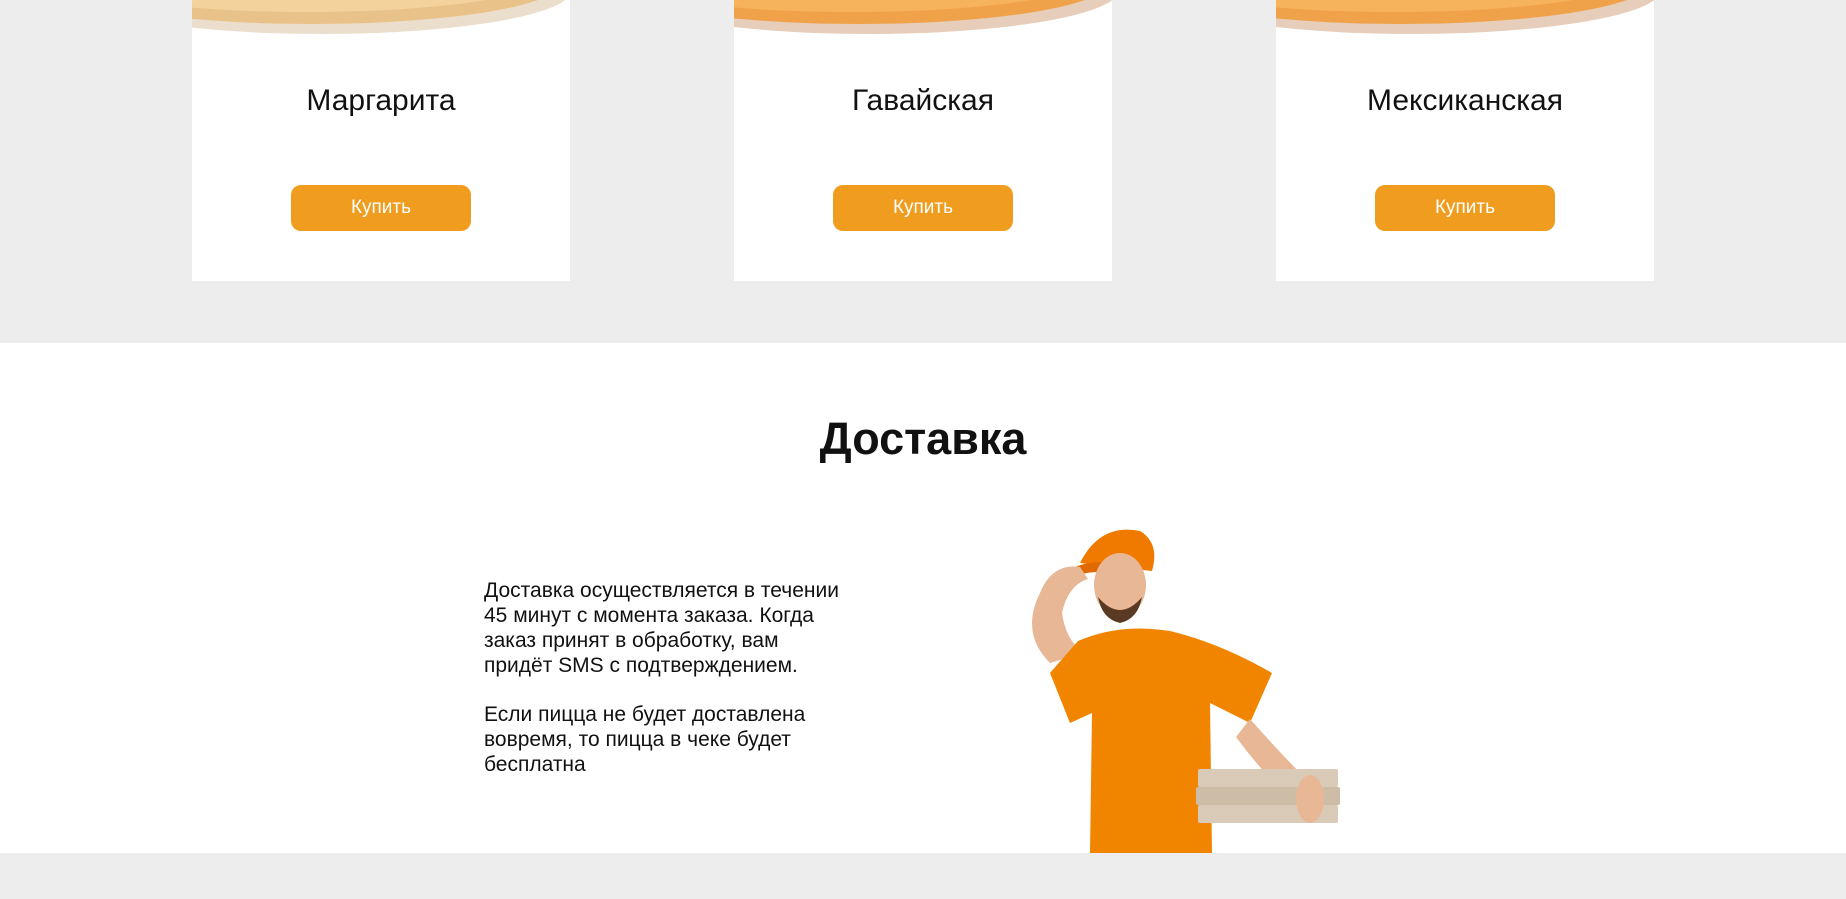 The width and height of the screenshot is (1846, 899). What do you see at coordinates (923, 876) in the screenshot?
I see `footer-strip` at bounding box center [923, 876].